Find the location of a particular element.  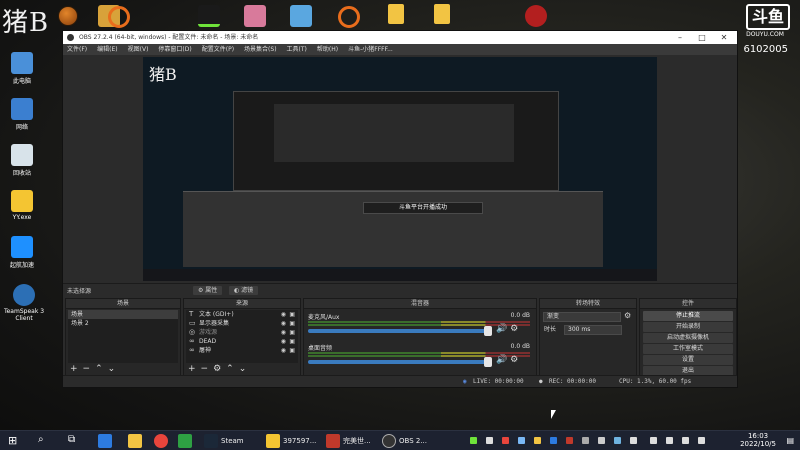

add-scene-icon: + is located at coordinates (76, 369).